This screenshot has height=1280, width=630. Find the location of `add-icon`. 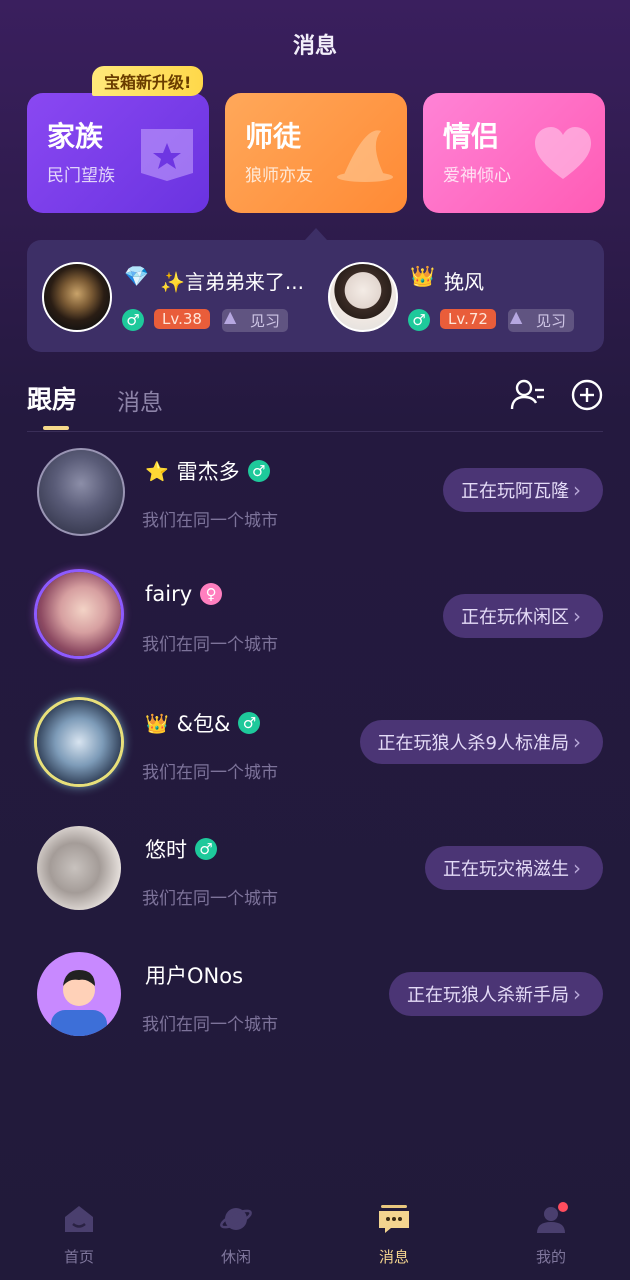

add-icon is located at coordinates (587, 395).